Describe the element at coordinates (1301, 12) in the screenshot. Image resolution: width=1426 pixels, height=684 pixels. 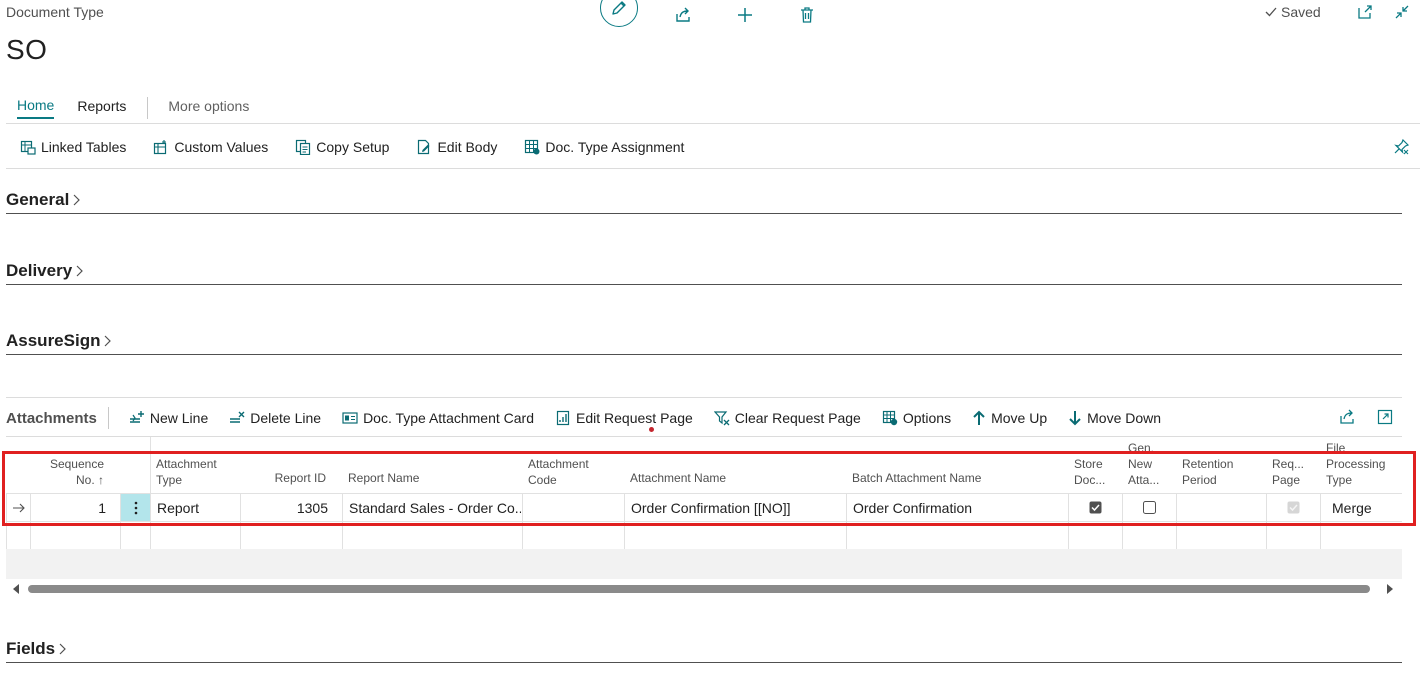
I see `saved-label: Saved` at that location.